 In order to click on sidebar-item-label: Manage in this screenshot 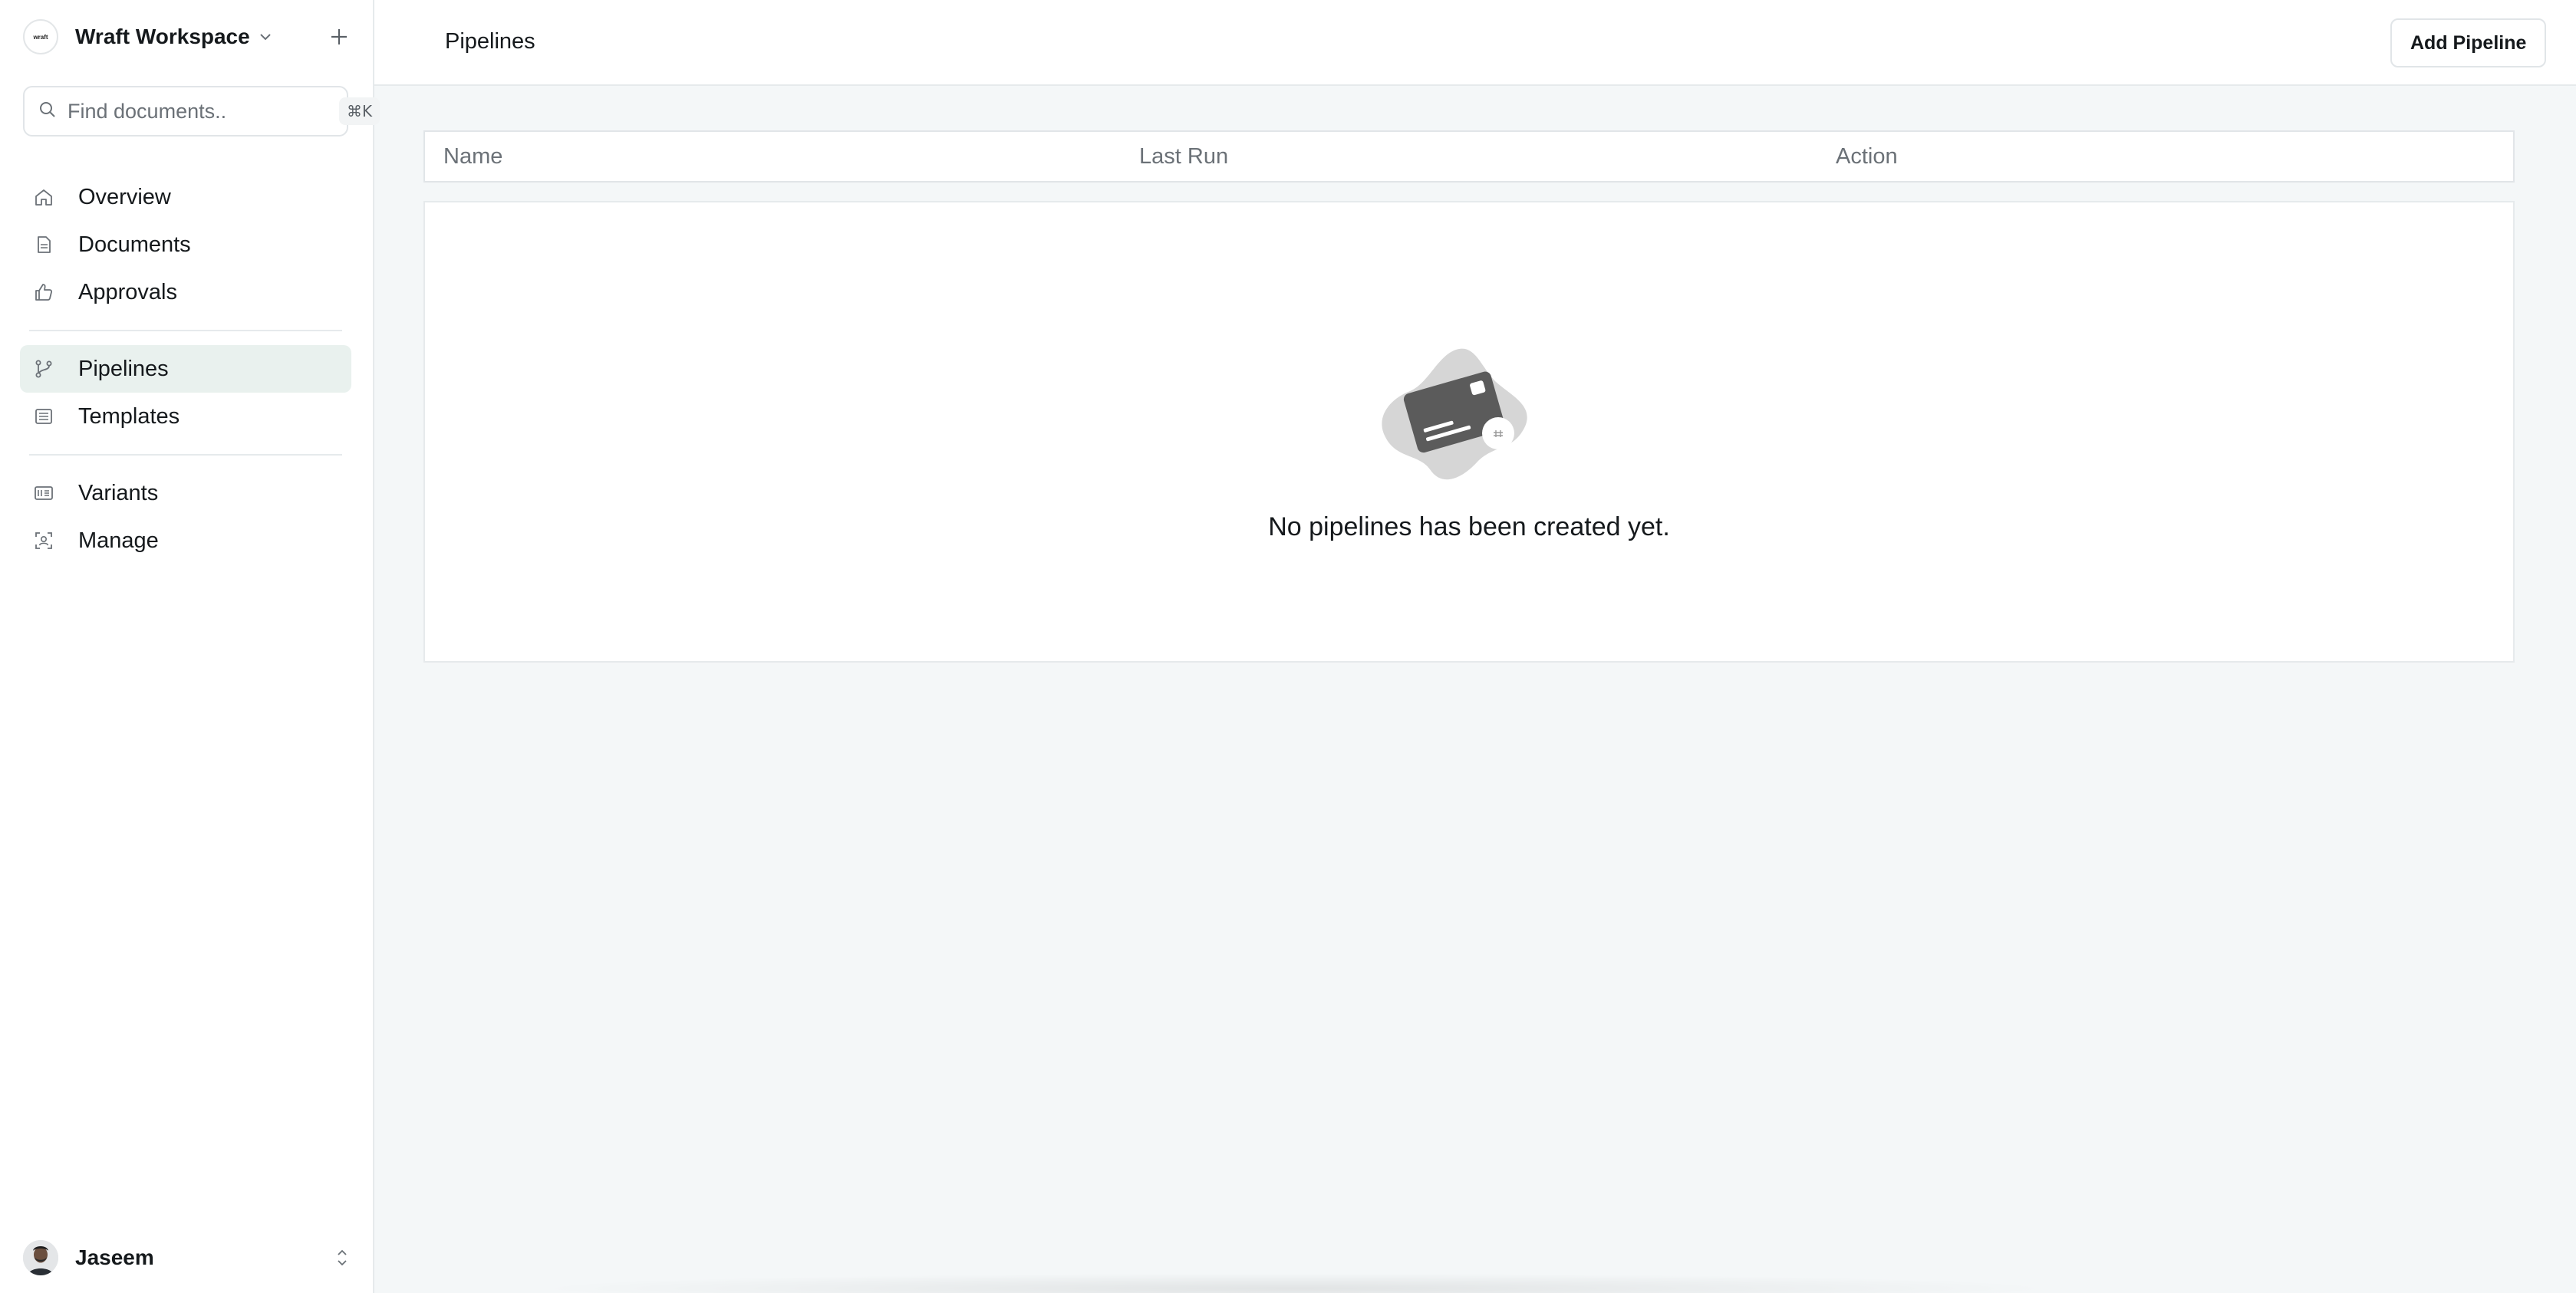, I will do `click(118, 540)`.